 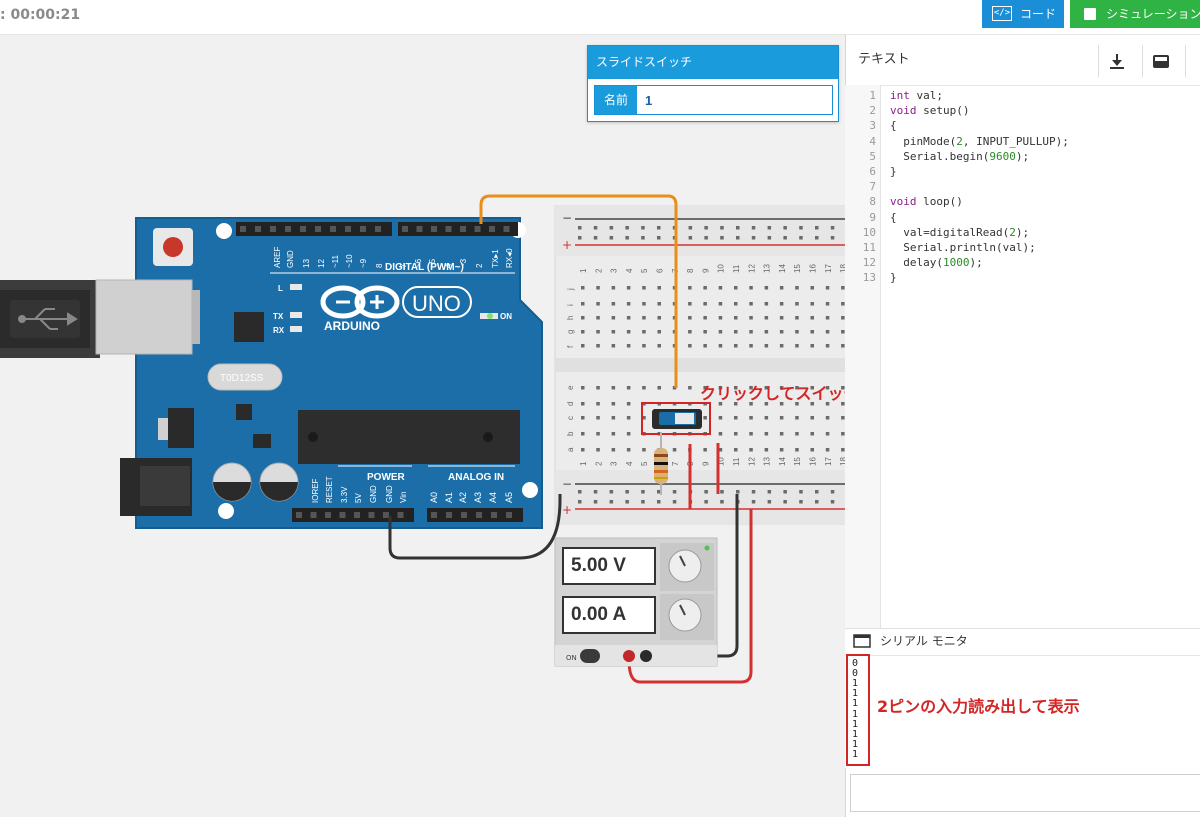 What do you see at coordinates (979, 141) in the screenshot?
I see `code-line: pinMode(2, INPUT_PULLUP);` at bounding box center [979, 141].